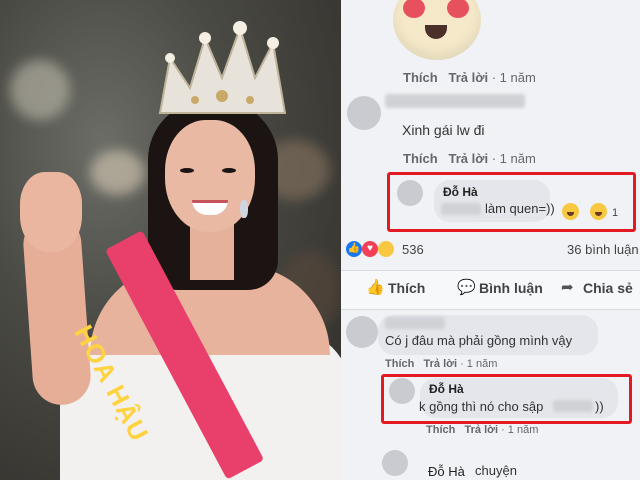 This screenshot has width=640, height=480. What do you see at coordinates (443, 130) in the screenshot?
I see `comment-text: Xinh gái lw đi` at bounding box center [443, 130].